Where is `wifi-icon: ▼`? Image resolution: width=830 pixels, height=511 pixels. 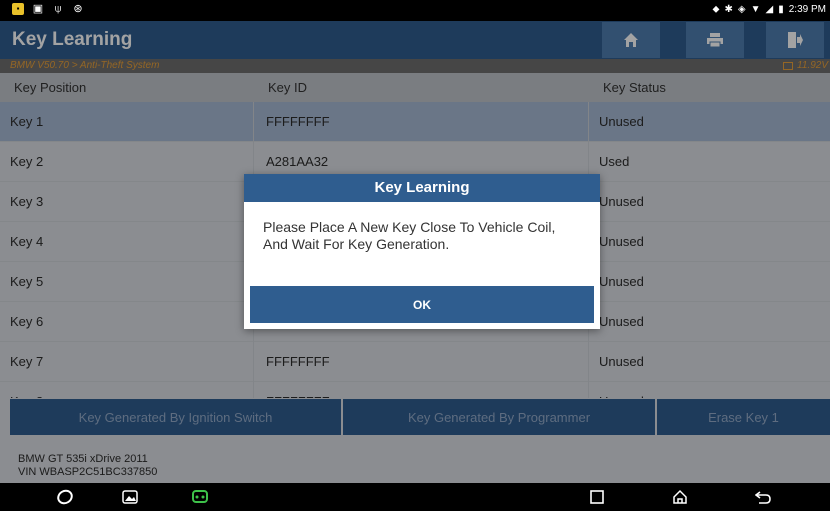
wifi-icon: ▼ is located at coordinates (755, 9).